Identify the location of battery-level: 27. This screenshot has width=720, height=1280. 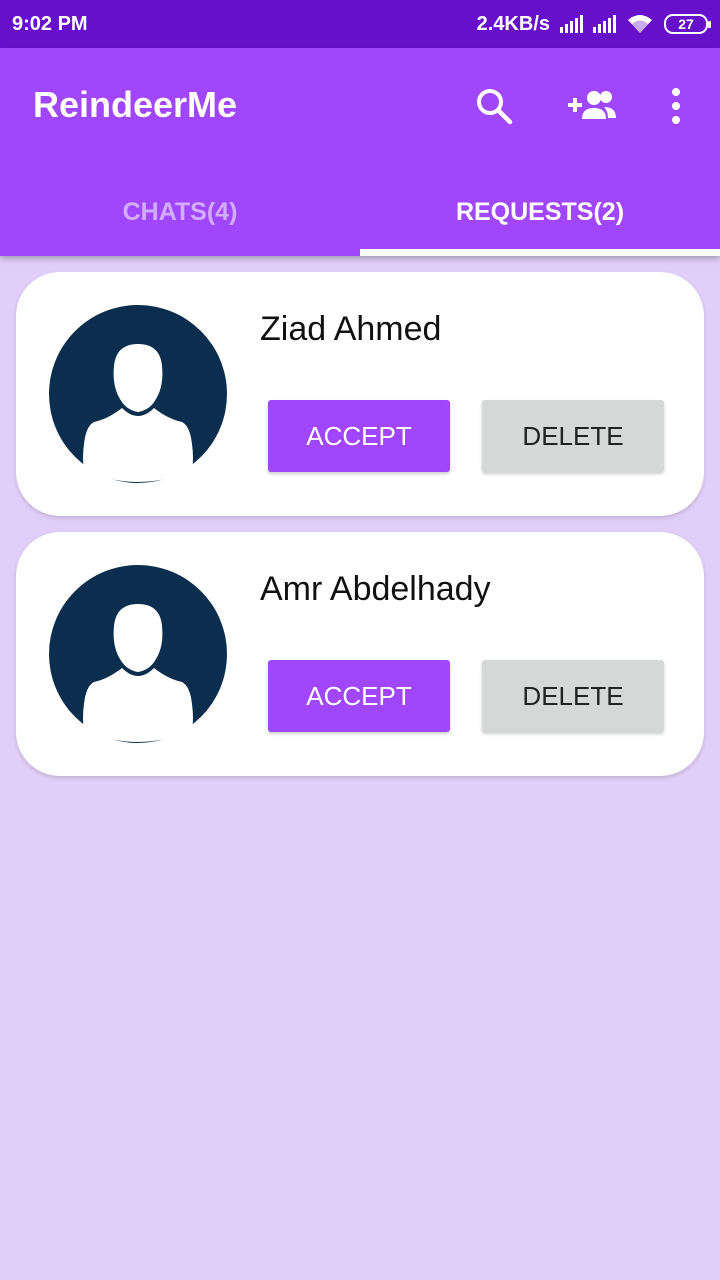
(686, 24).